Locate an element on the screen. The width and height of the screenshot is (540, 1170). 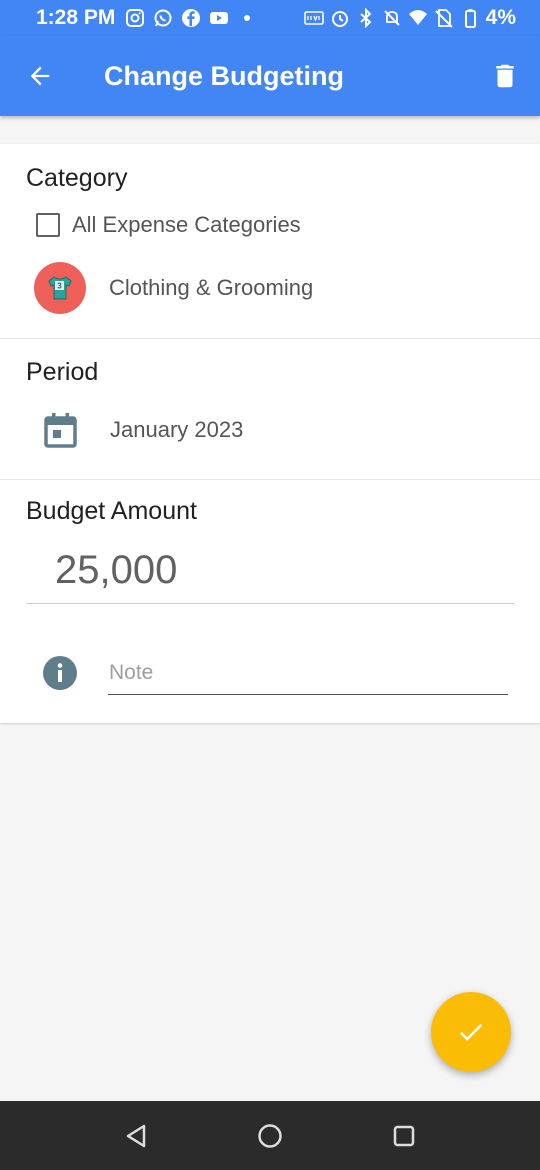
facebook-icon is located at coordinates (191, 18).